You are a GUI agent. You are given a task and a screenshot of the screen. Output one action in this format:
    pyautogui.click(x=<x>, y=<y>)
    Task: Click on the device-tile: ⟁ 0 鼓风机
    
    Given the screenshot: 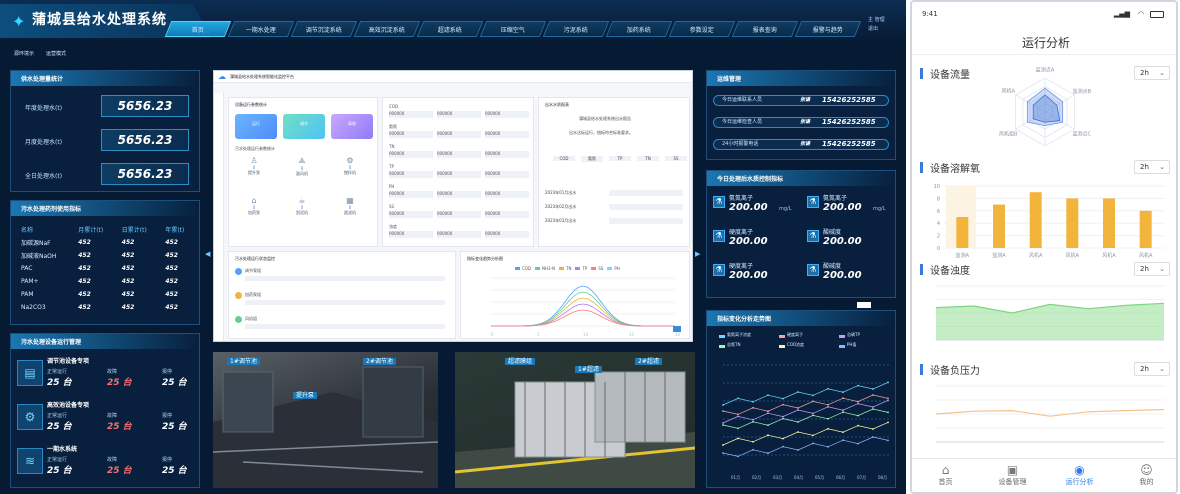 What is the action you would take?
    pyautogui.click(x=302, y=166)
    